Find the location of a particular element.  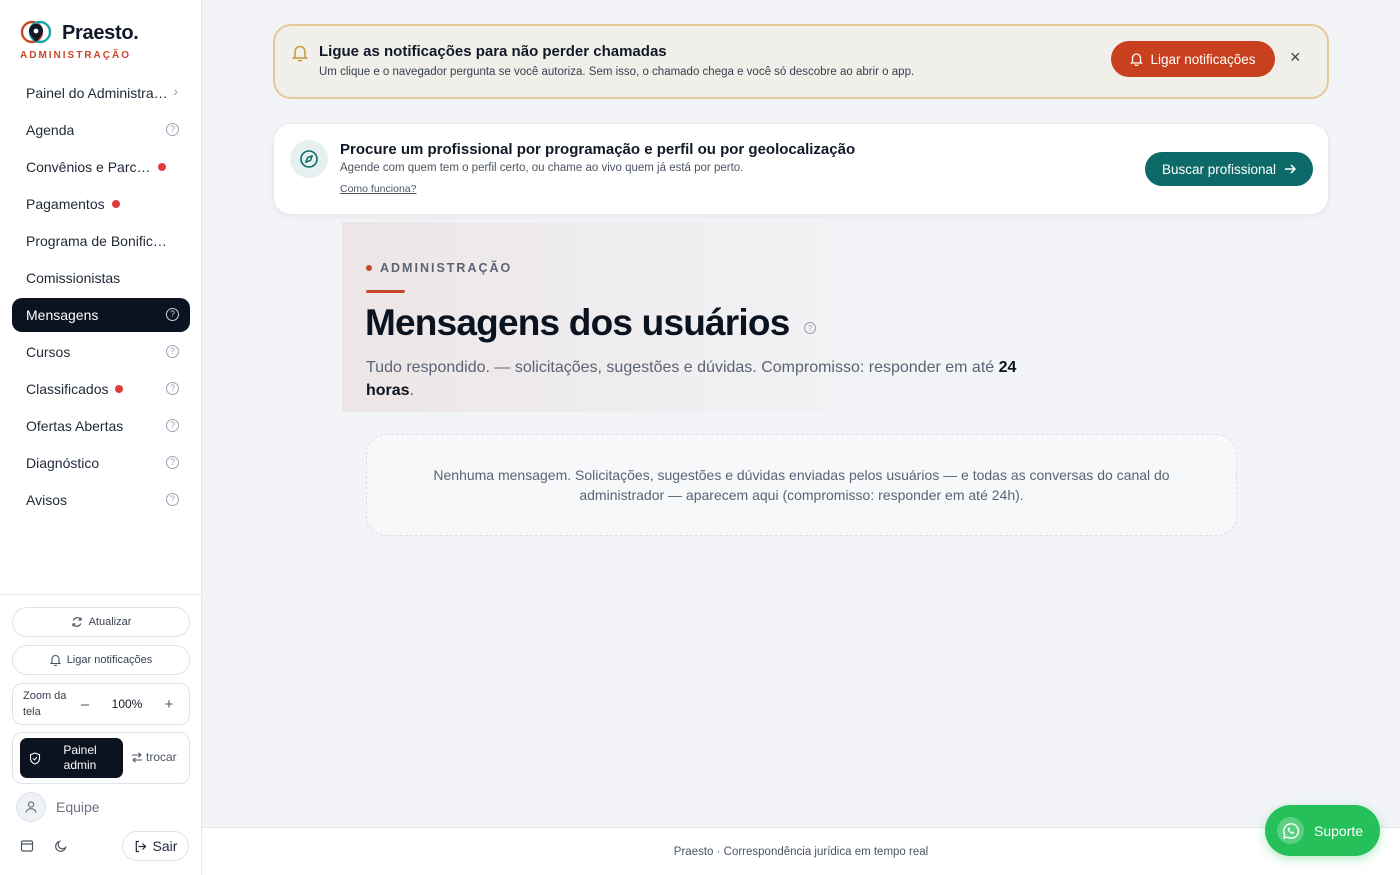

zoom-label: Zoom da tela is located at coordinates (45, 704).